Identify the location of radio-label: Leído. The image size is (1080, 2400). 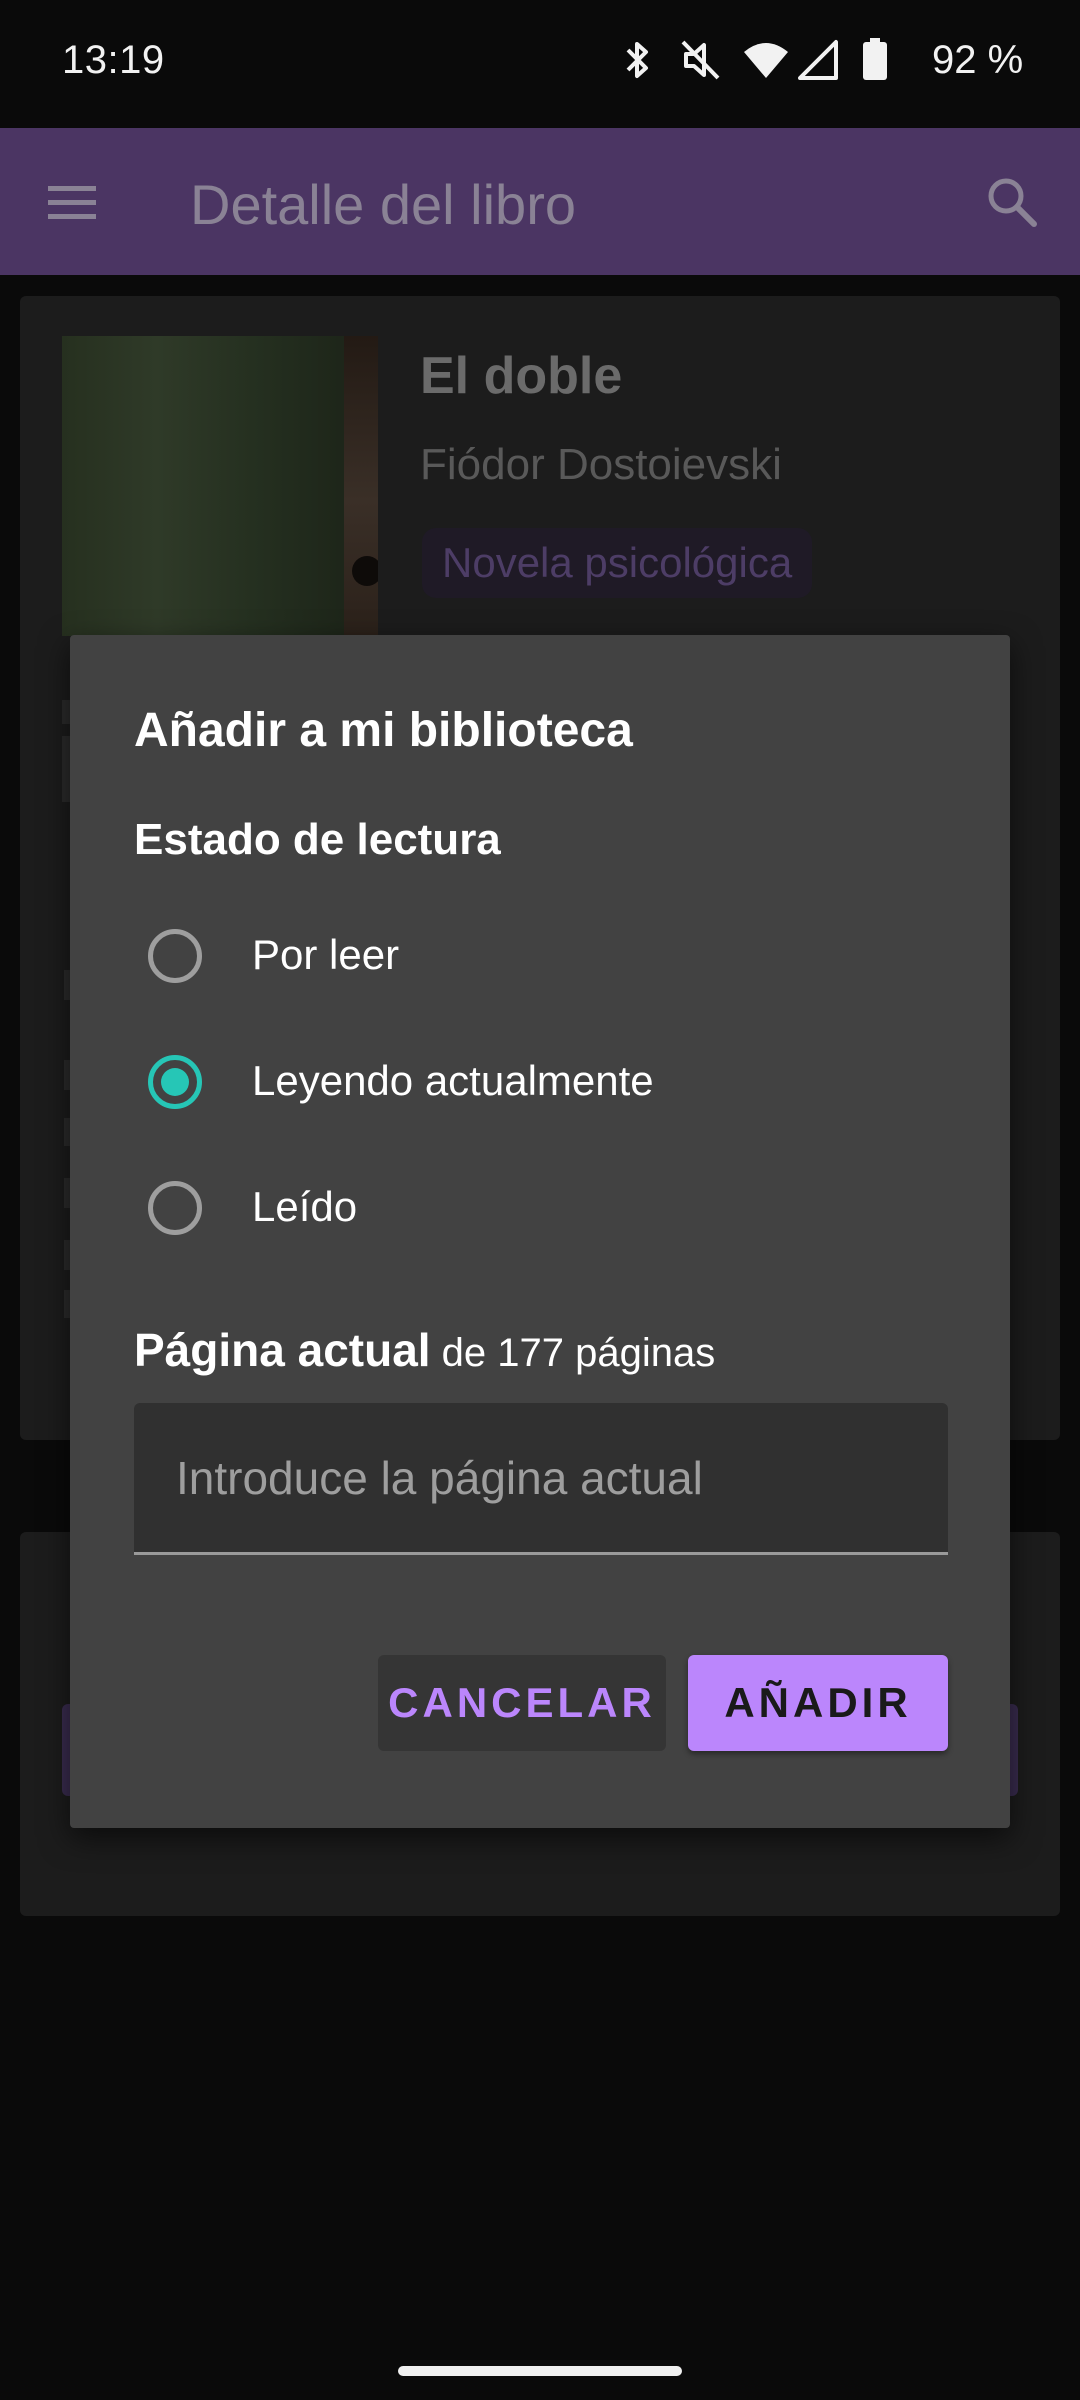
(305, 1206).